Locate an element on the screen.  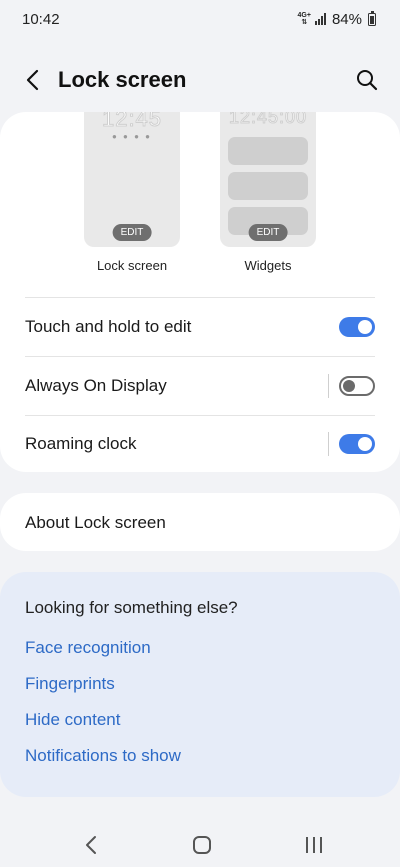
battery-percent: 84% is located at coordinates (346, 19).